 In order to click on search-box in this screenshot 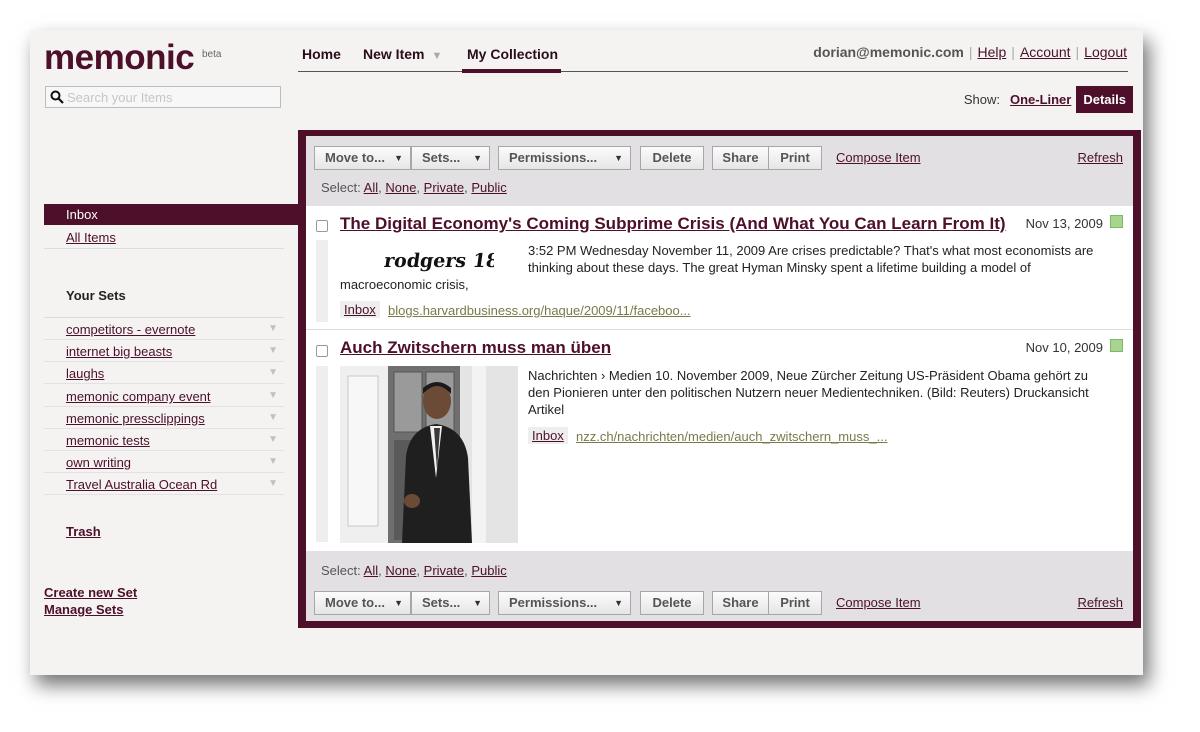, I will do `click(163, 97)`.